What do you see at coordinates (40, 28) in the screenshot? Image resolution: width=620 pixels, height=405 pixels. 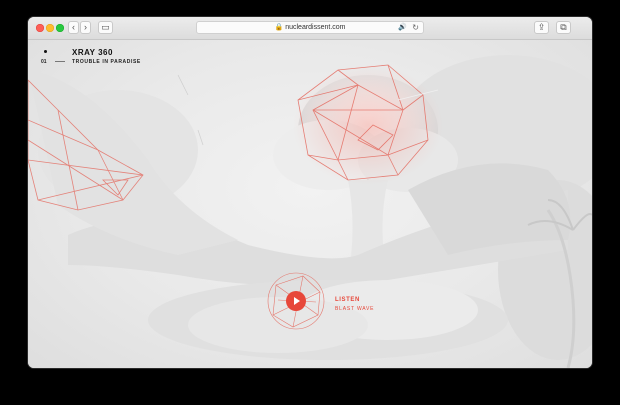 I see `close-window-button` at bounding box center [40, 28].